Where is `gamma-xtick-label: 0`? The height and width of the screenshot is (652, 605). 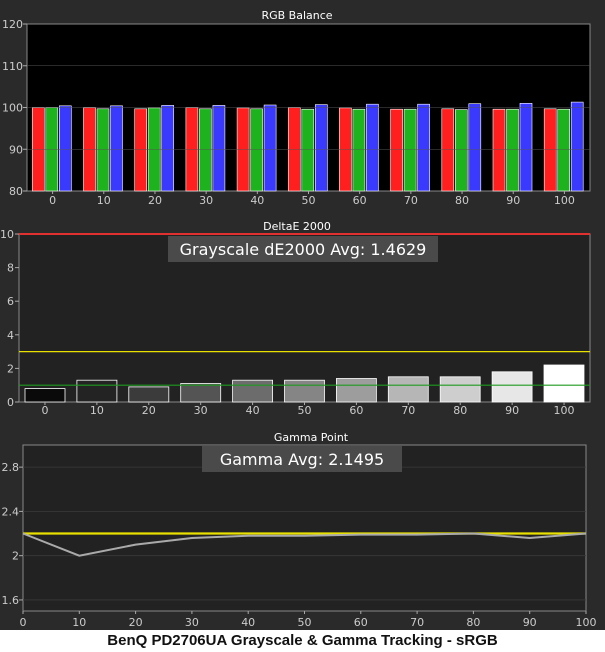
gamma-xtick-label: 0 is located at coordinates (23, 622).